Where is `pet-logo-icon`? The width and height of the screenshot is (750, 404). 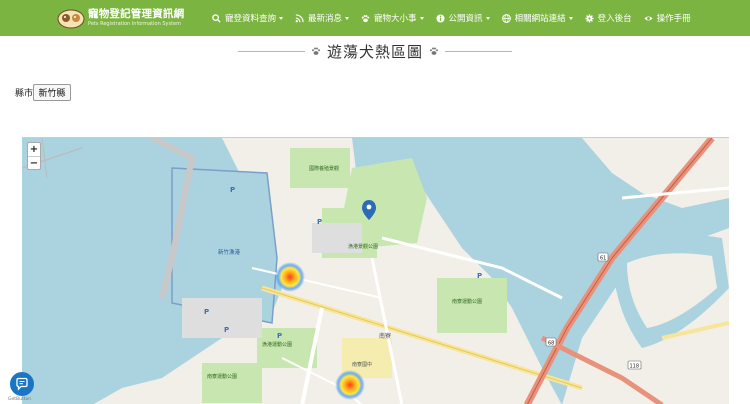
pet-logo-icon is located at coordinates (71, 19).